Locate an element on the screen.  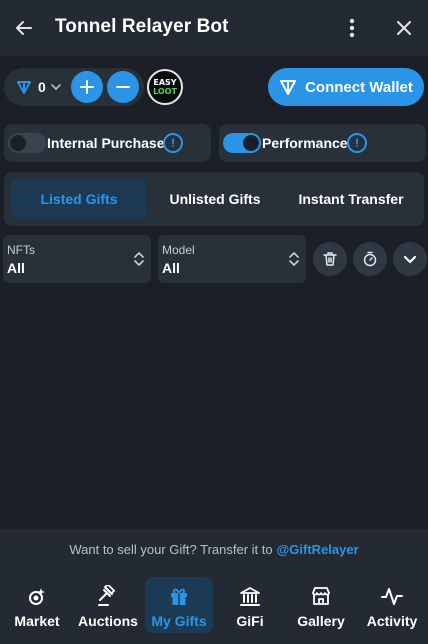
performance-toggle is located at coordinates (242, 143).